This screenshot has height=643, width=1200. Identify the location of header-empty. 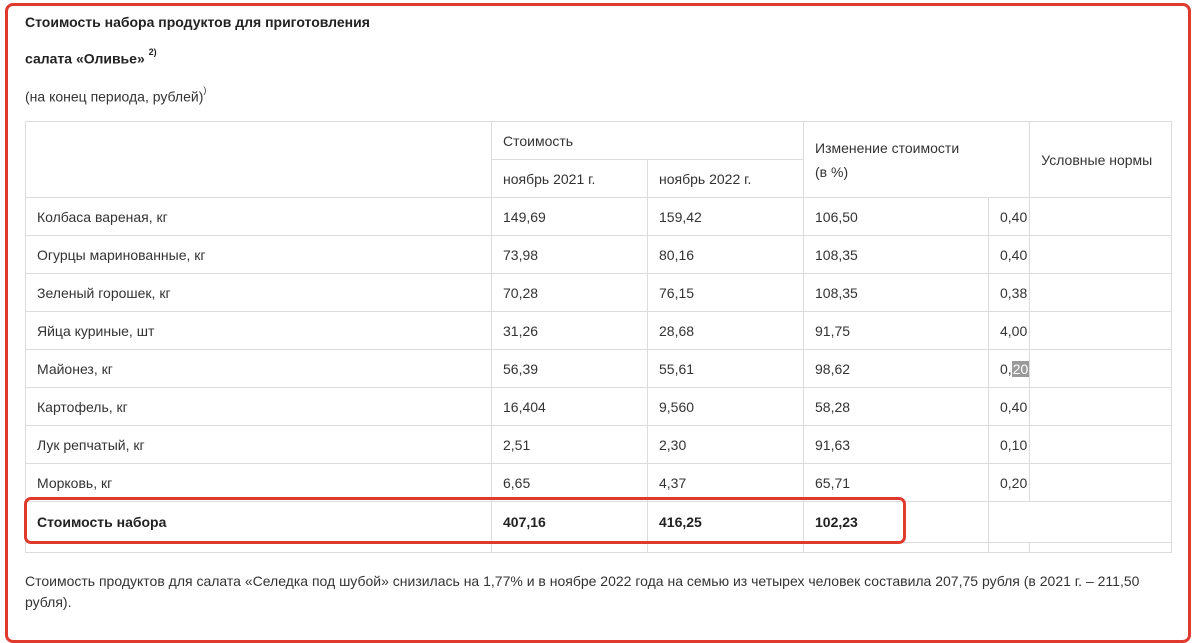
(258, 159).